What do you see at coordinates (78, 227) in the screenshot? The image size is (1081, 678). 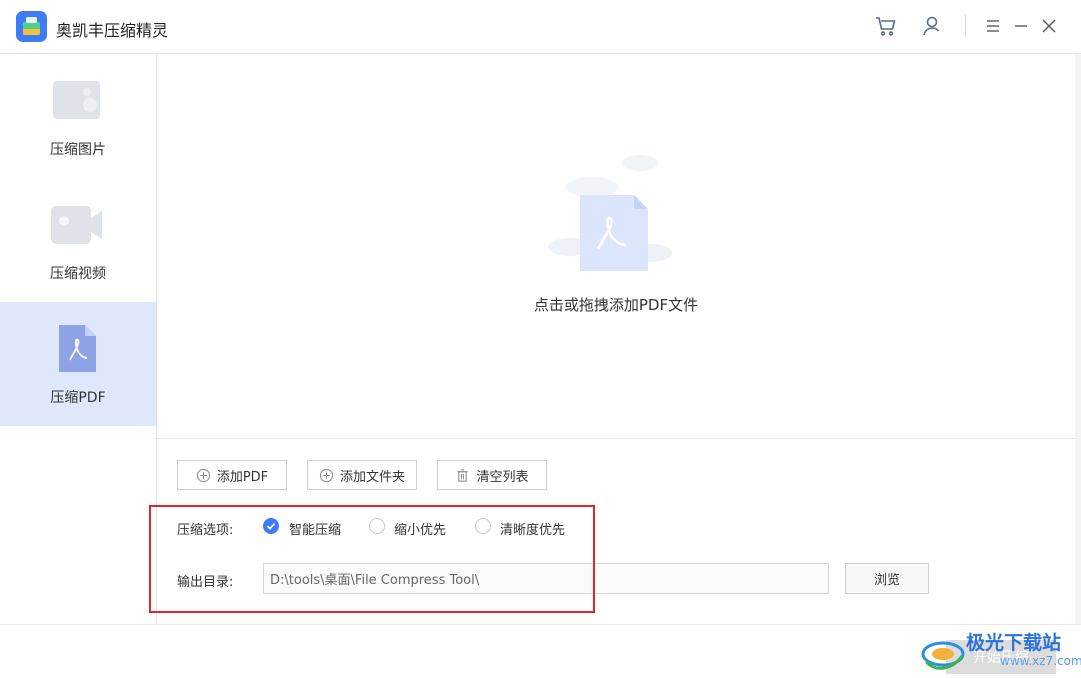 I see `video-icon` at bounding box center [78, 227].